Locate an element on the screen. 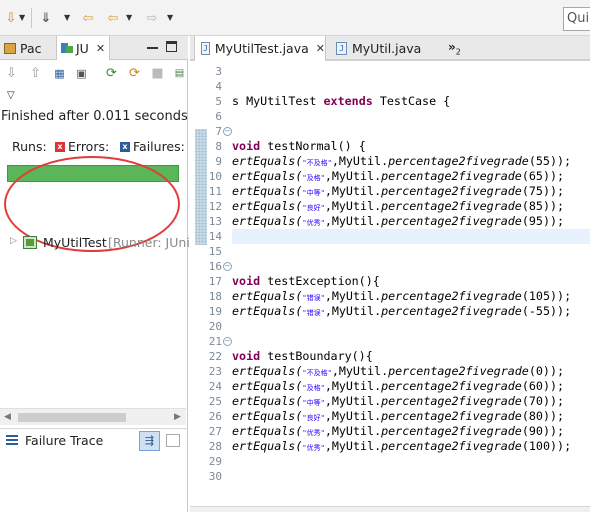 The image size is (590, 512). open-type-dropdown: ▼ is located at coordinates (22, 17).